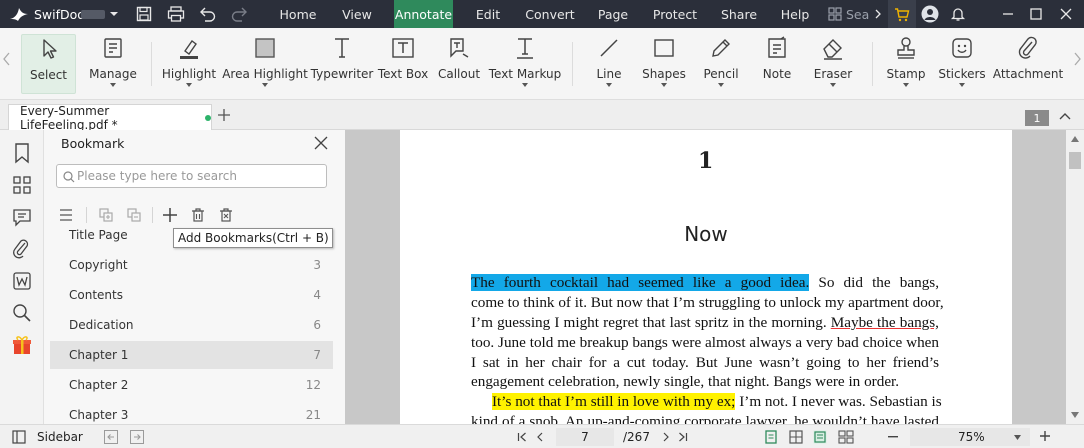  I want to click on sidebar-label: Sidebar, so click(60, 437).